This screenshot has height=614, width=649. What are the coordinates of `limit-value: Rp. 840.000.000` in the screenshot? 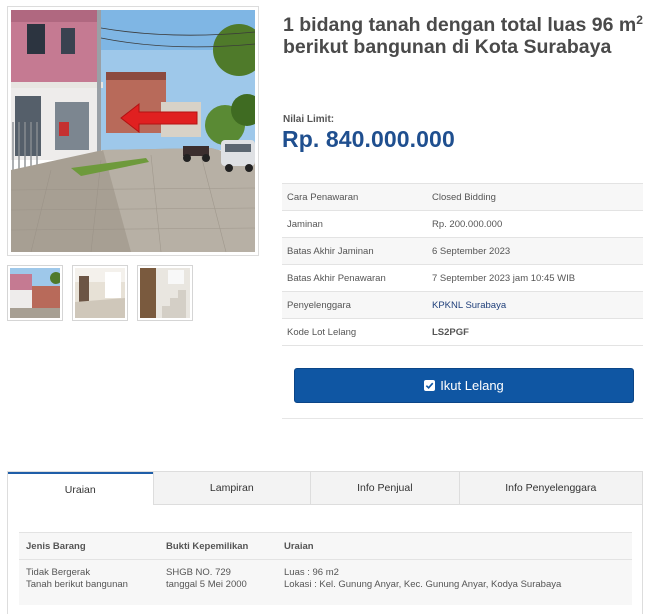 It's located at (368, 139).